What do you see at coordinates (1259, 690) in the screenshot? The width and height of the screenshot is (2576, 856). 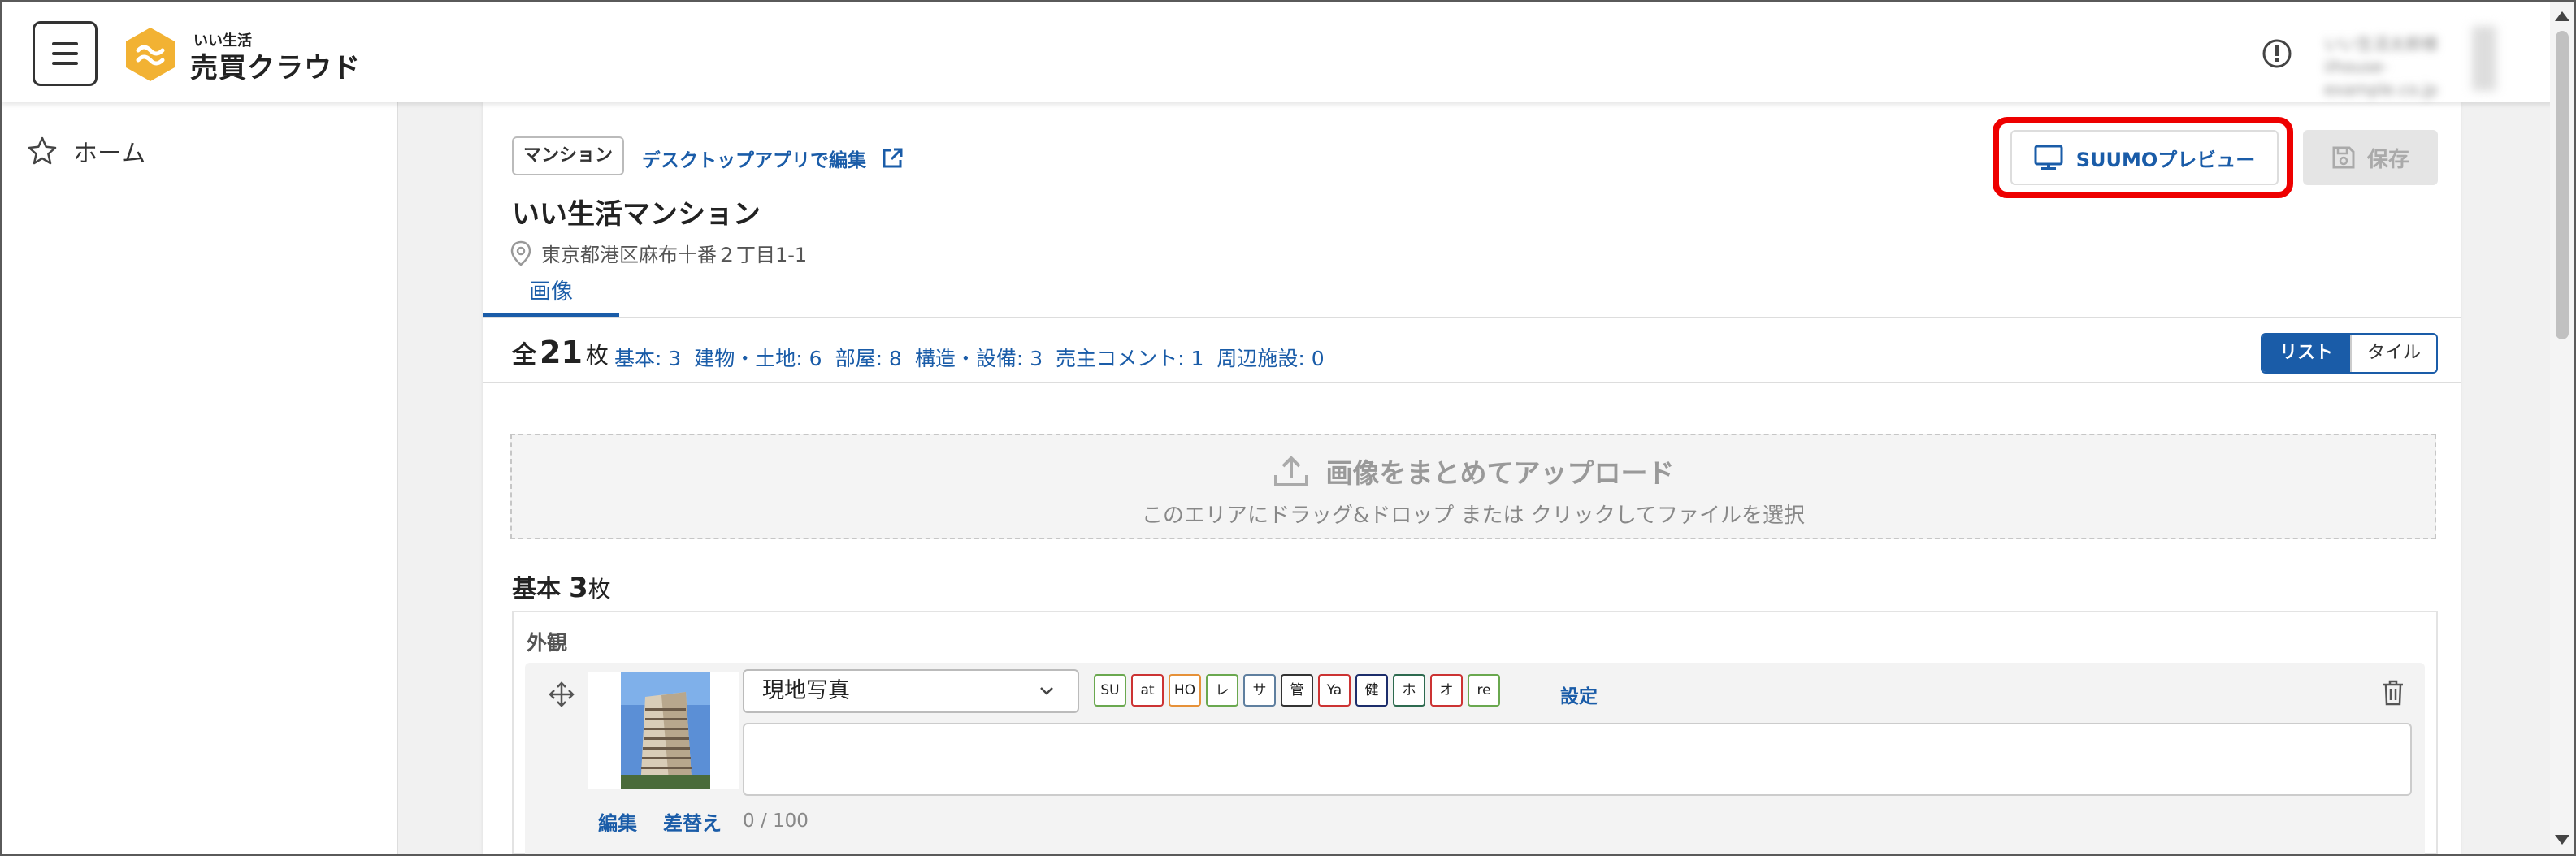 I see `portal-tag: サ` at bounding box center [1259, 690].